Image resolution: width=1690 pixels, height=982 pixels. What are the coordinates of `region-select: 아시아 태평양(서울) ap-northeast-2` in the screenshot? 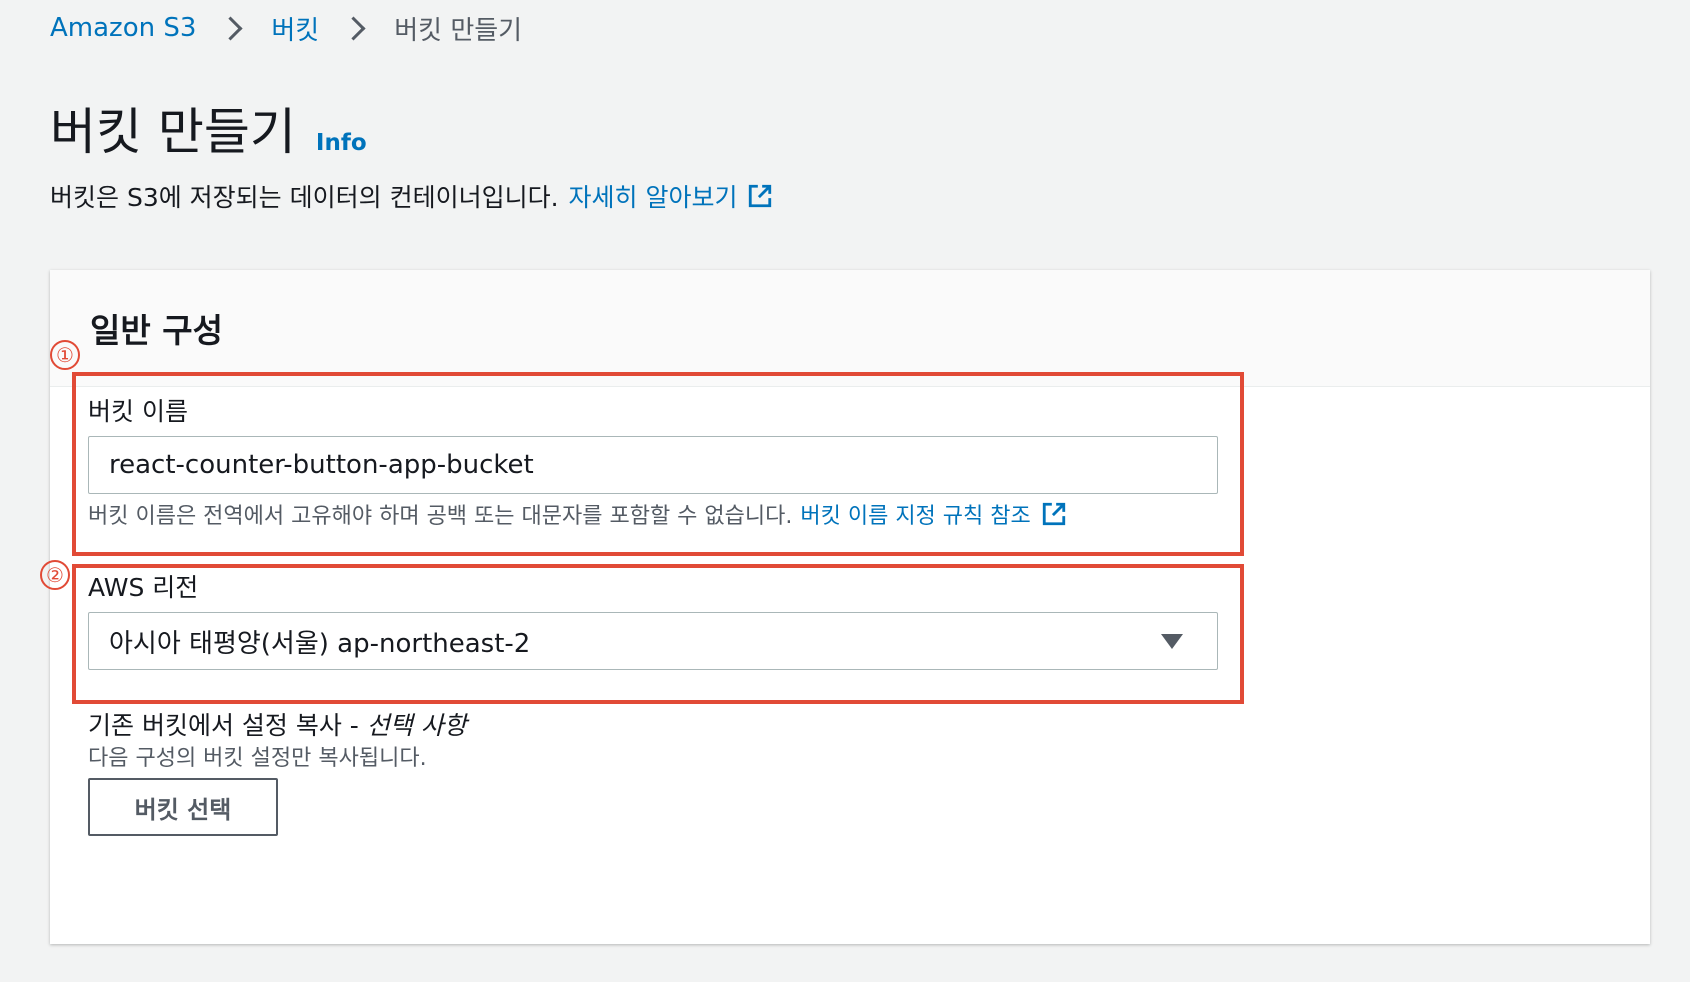 It's located at (653, 641).